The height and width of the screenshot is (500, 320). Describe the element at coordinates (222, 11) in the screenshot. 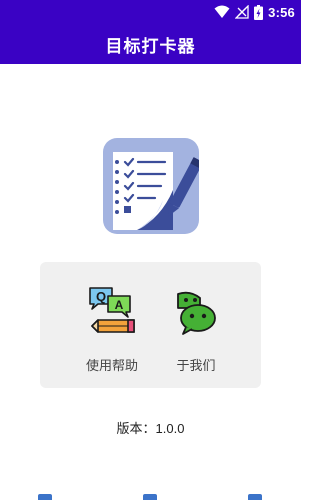

I see `wifi-icon` at that location.